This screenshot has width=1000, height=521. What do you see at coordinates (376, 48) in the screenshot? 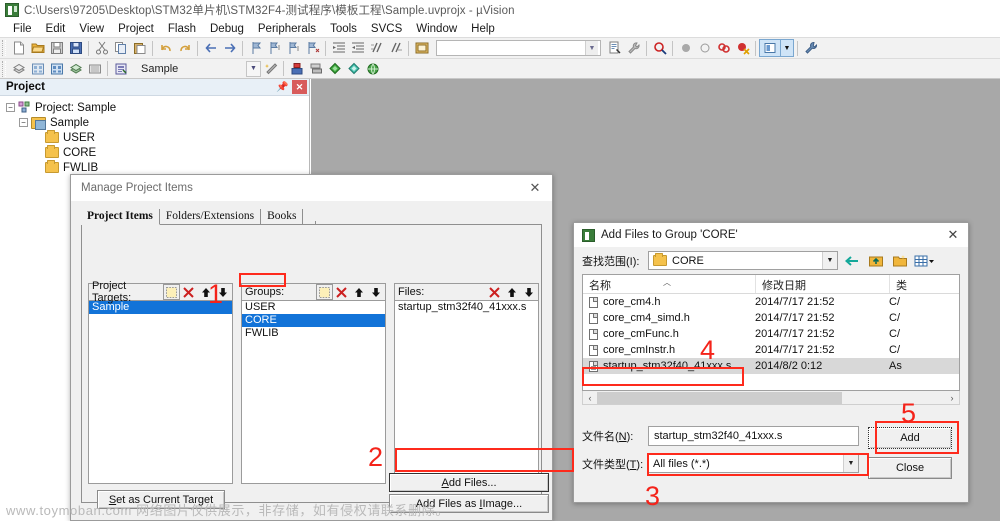
I see `comment-lines-icon` at bounding box center [376, 48].